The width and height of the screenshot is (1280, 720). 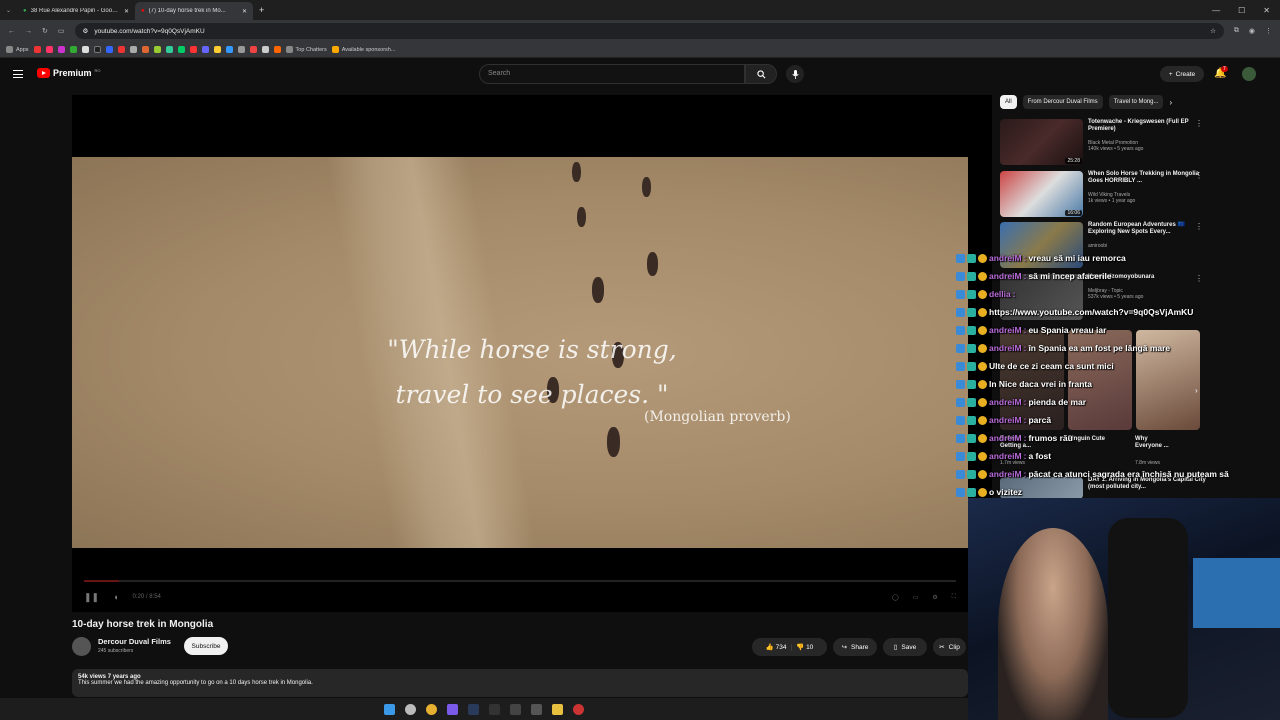 What do you see at coordinates (934, 597) in the screenshot?
I see `settings-icon: ⚙` at bounding box center [934, 597].